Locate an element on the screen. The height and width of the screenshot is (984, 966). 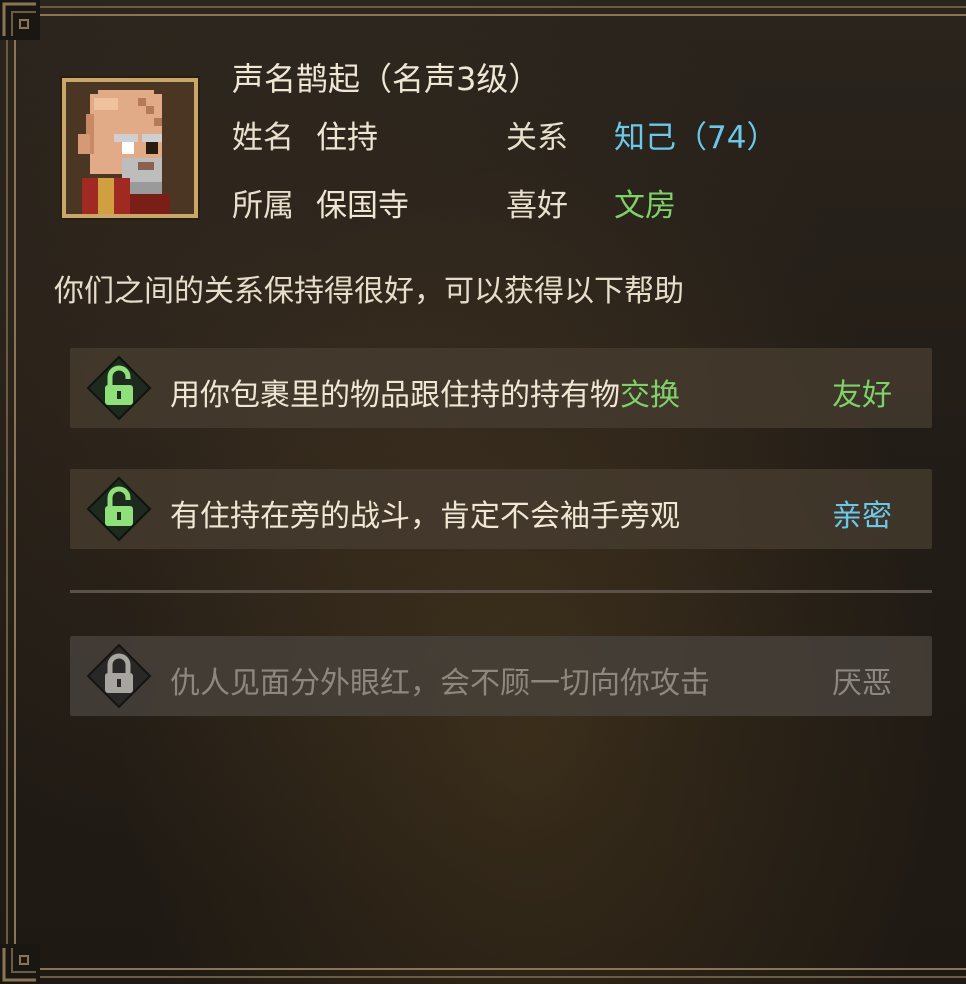
benefit-row-hostile: 仇人见面分外眼红，会不顾一切向你攻击 厌恶 is located at coordinates (501, 676).